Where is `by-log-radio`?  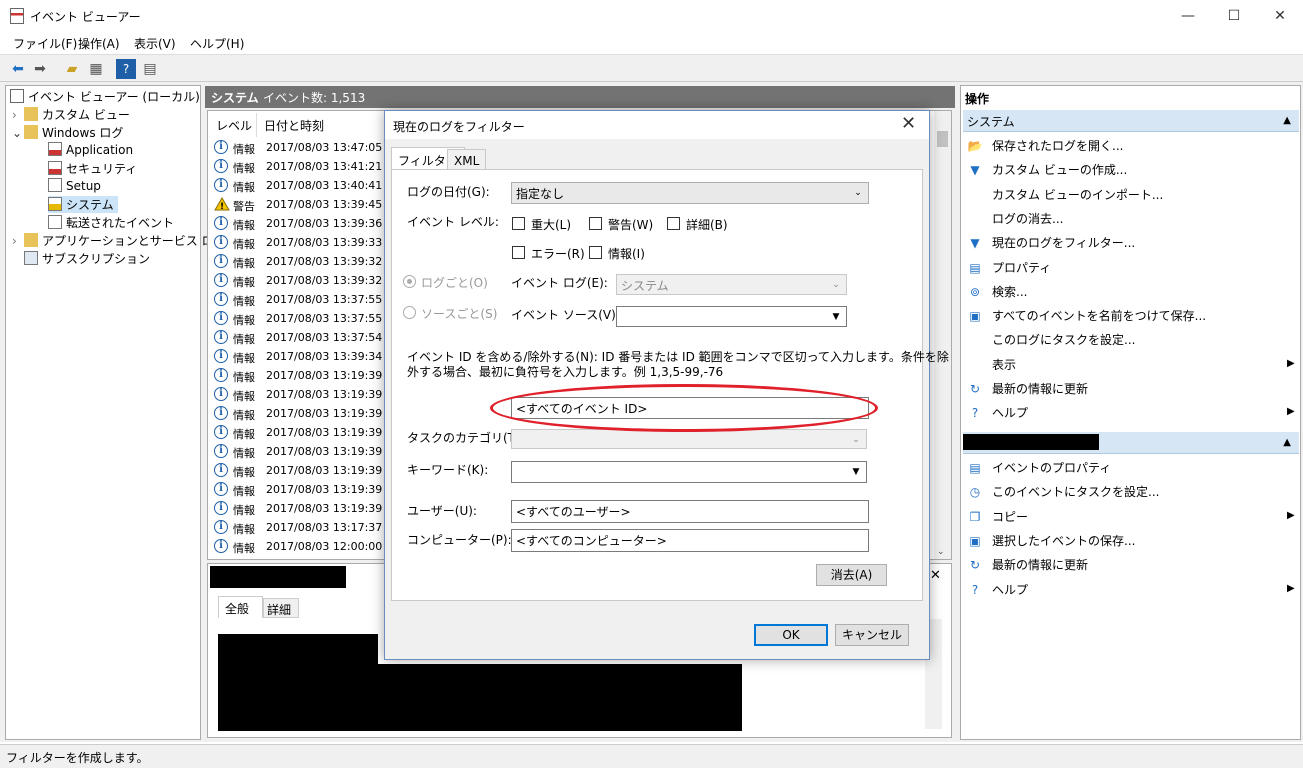
by-log-radio is located at coordinates (409, 281).